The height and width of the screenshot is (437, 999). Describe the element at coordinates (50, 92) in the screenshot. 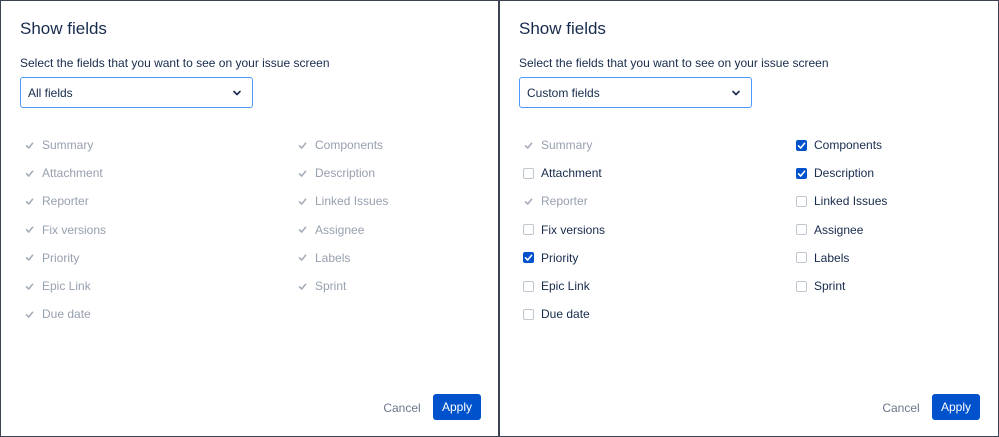

I see `select-value: All fields` at that location.